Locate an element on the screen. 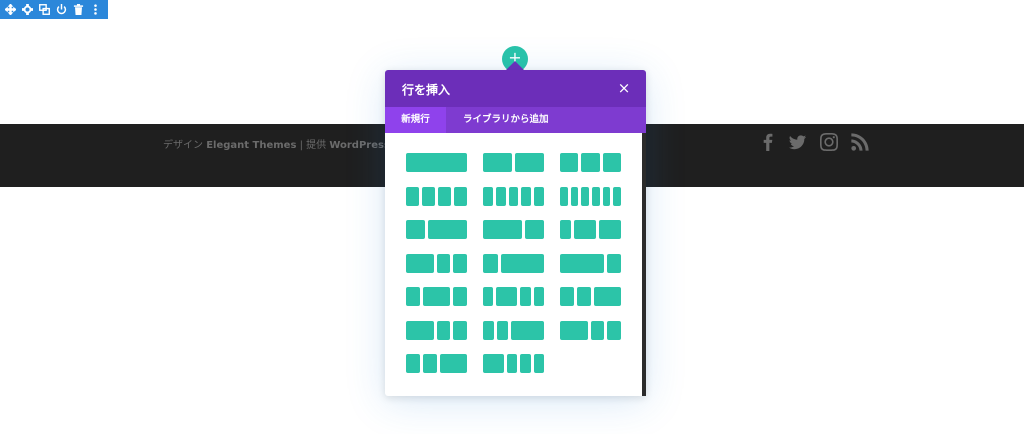 The image size is (1024, 434). modal-title: 行を挿入 is located at coordinates (426, 90).